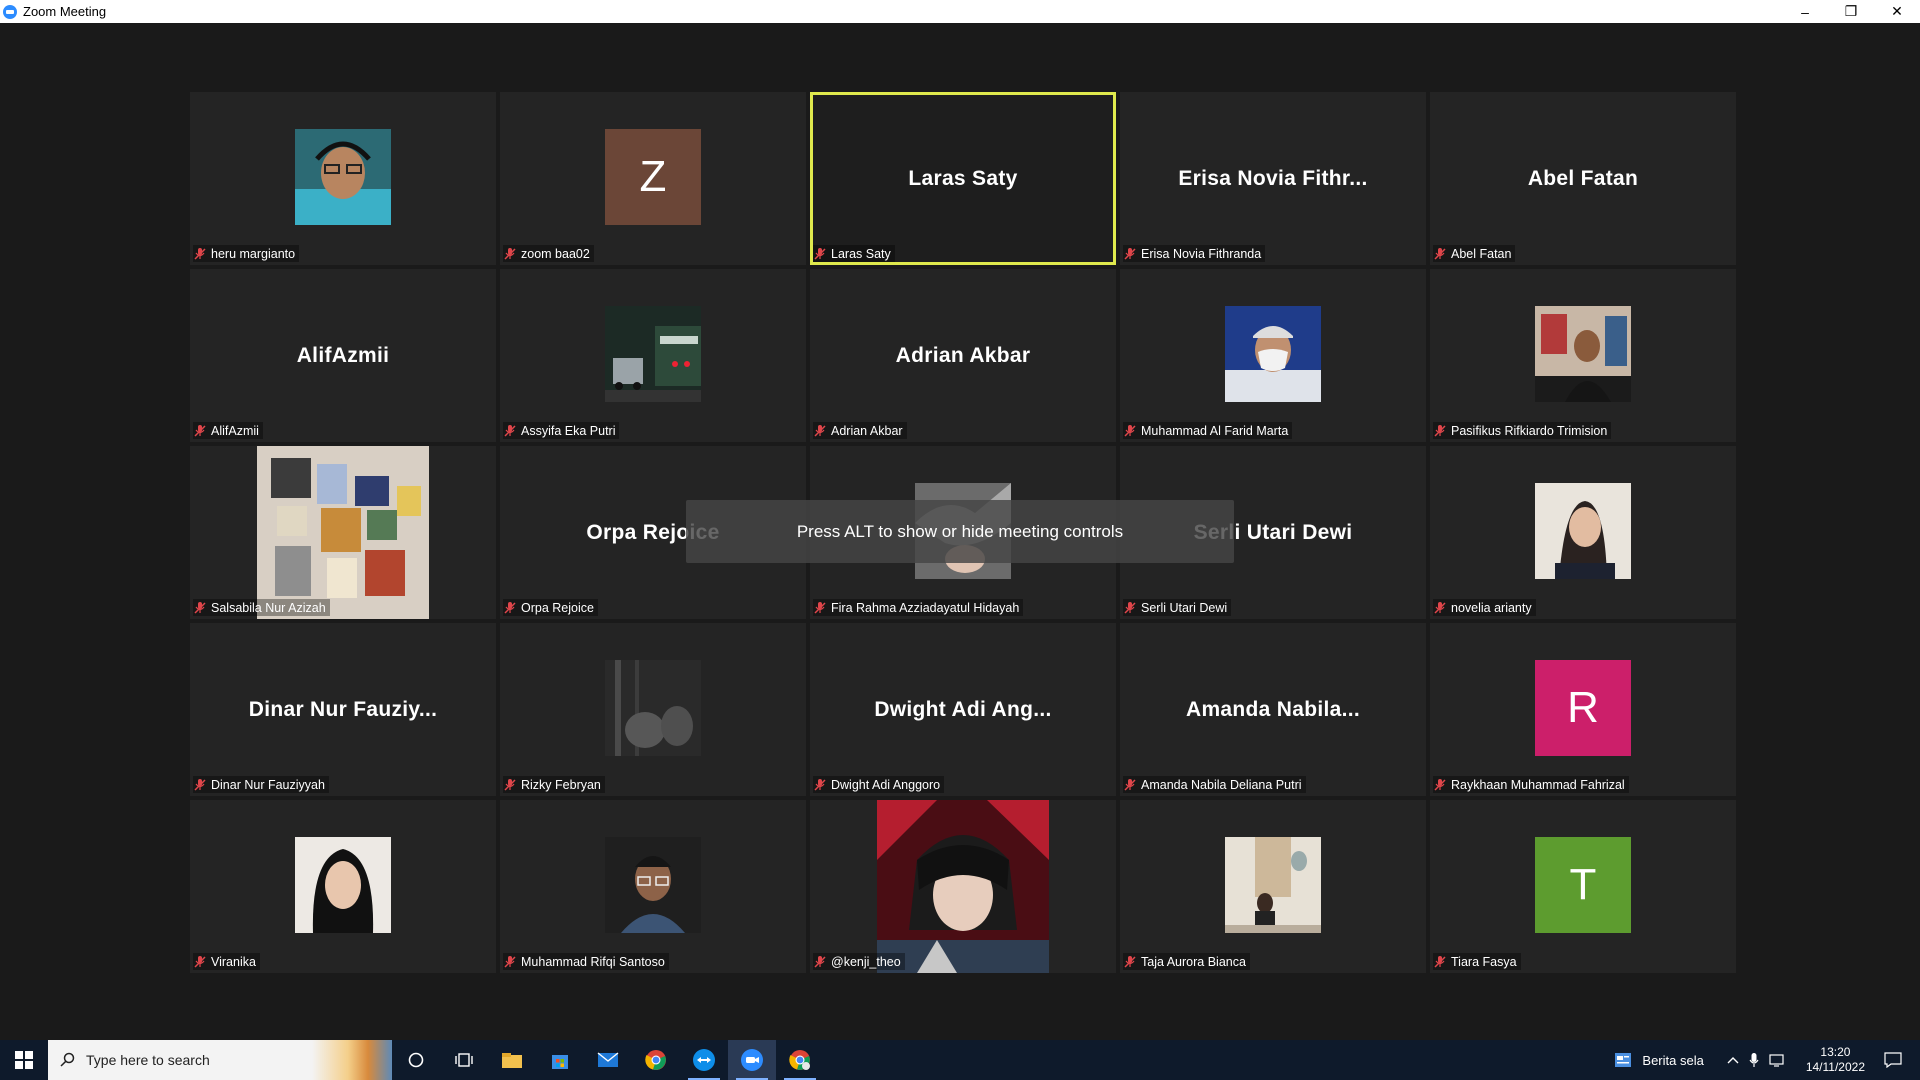 Image resolution: width=1920 pixels, height=1080 pixels. Describe the element at coordinates (752, 1060) in the screenshot. I see `zoom-taskbar-icon` at that location.